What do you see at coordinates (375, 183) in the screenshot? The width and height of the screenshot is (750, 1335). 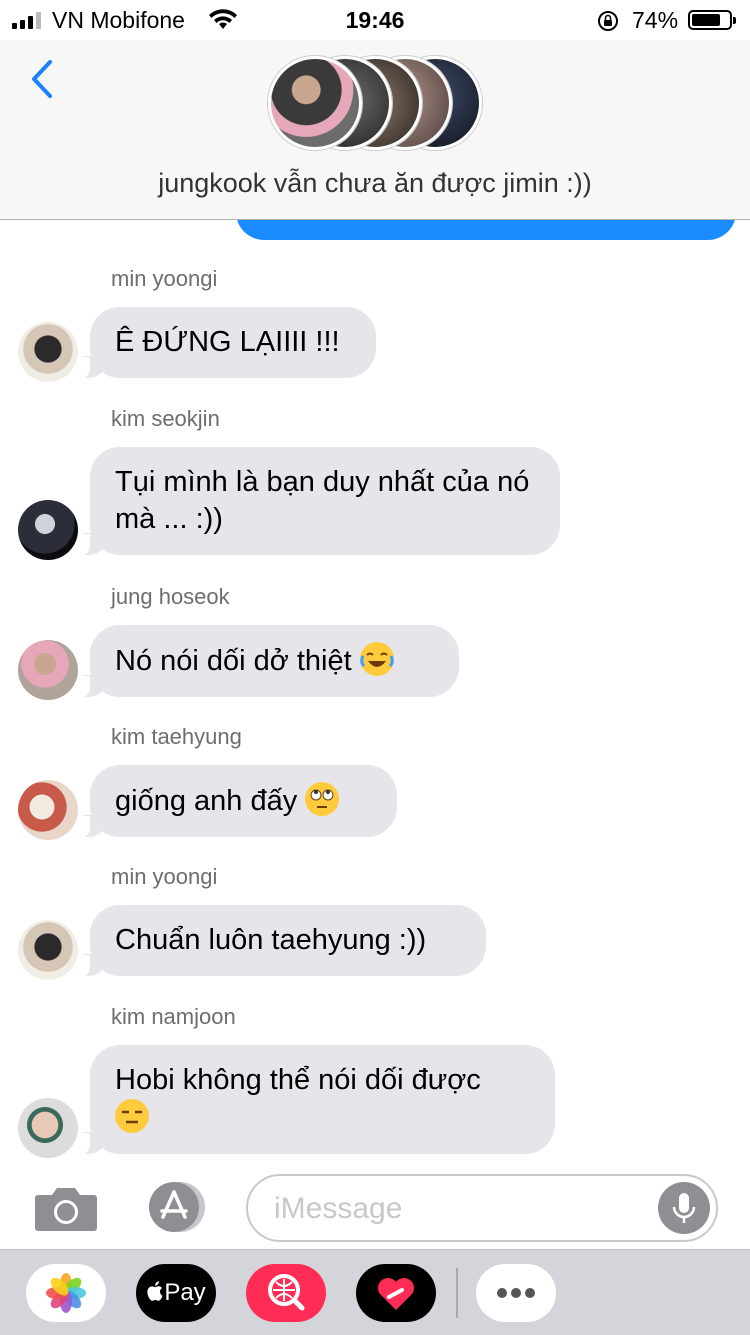 I see `group-title: jungkook vẫn chưa ăn được jimin :))` at bounding box center [375, 183].